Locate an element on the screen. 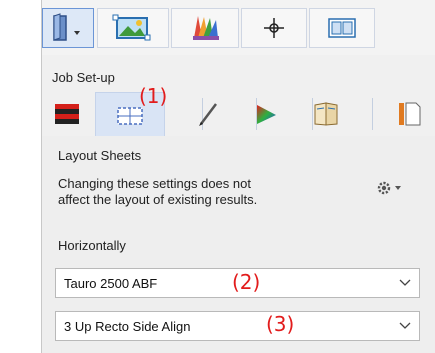  book-pages-icon is located at coordinates (326, 114).